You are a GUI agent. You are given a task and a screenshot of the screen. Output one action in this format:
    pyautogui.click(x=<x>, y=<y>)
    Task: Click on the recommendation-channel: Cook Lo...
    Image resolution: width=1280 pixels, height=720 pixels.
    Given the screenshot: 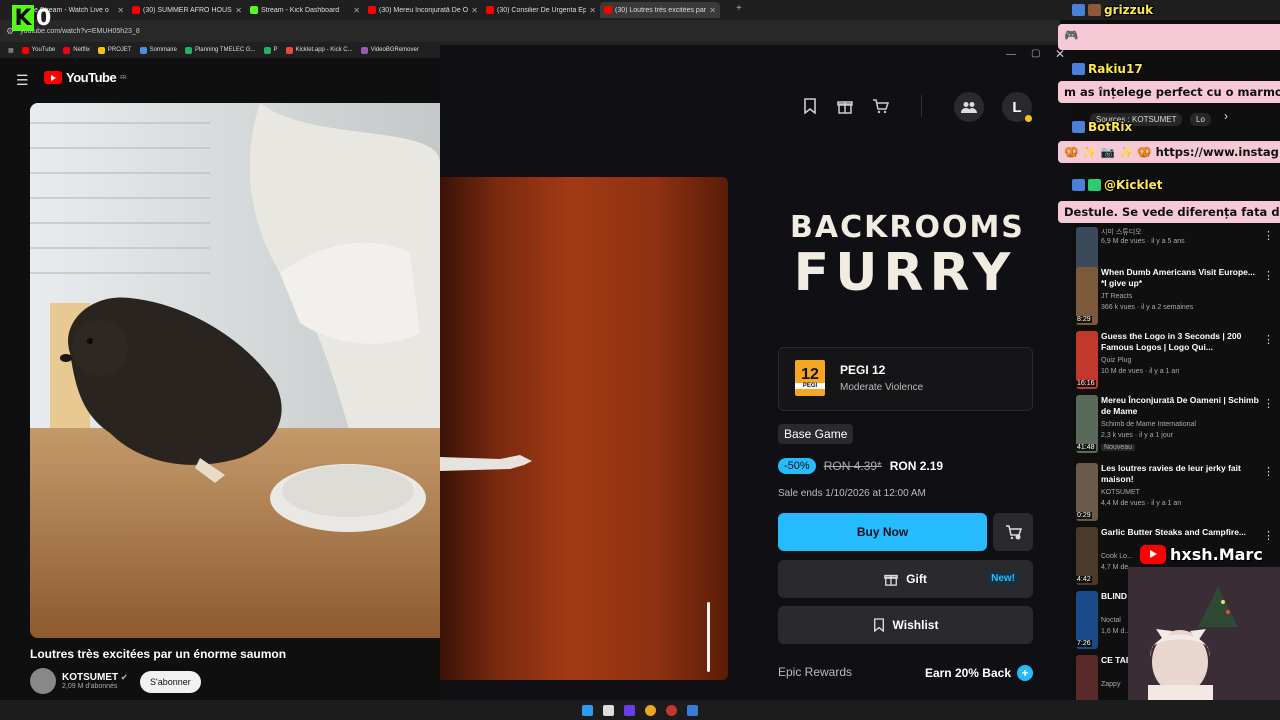 What is the action you would take?
    pyautogui.click(x=1117, y=556)
    